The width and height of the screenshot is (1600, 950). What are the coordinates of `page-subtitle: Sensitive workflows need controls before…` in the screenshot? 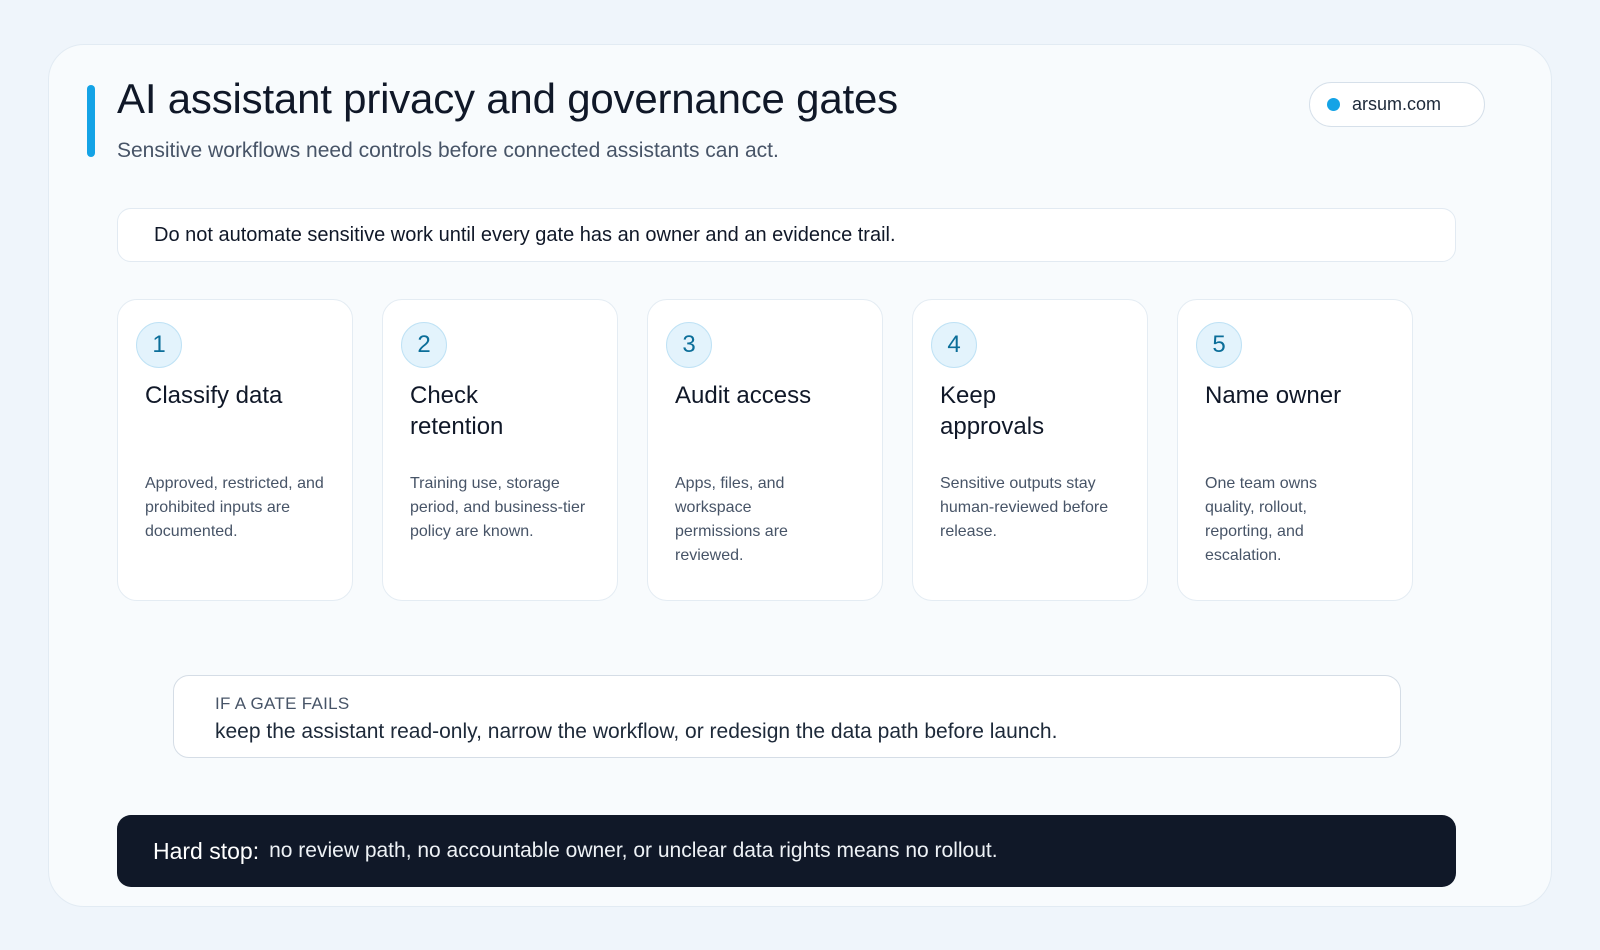 It's located at (448, 150).